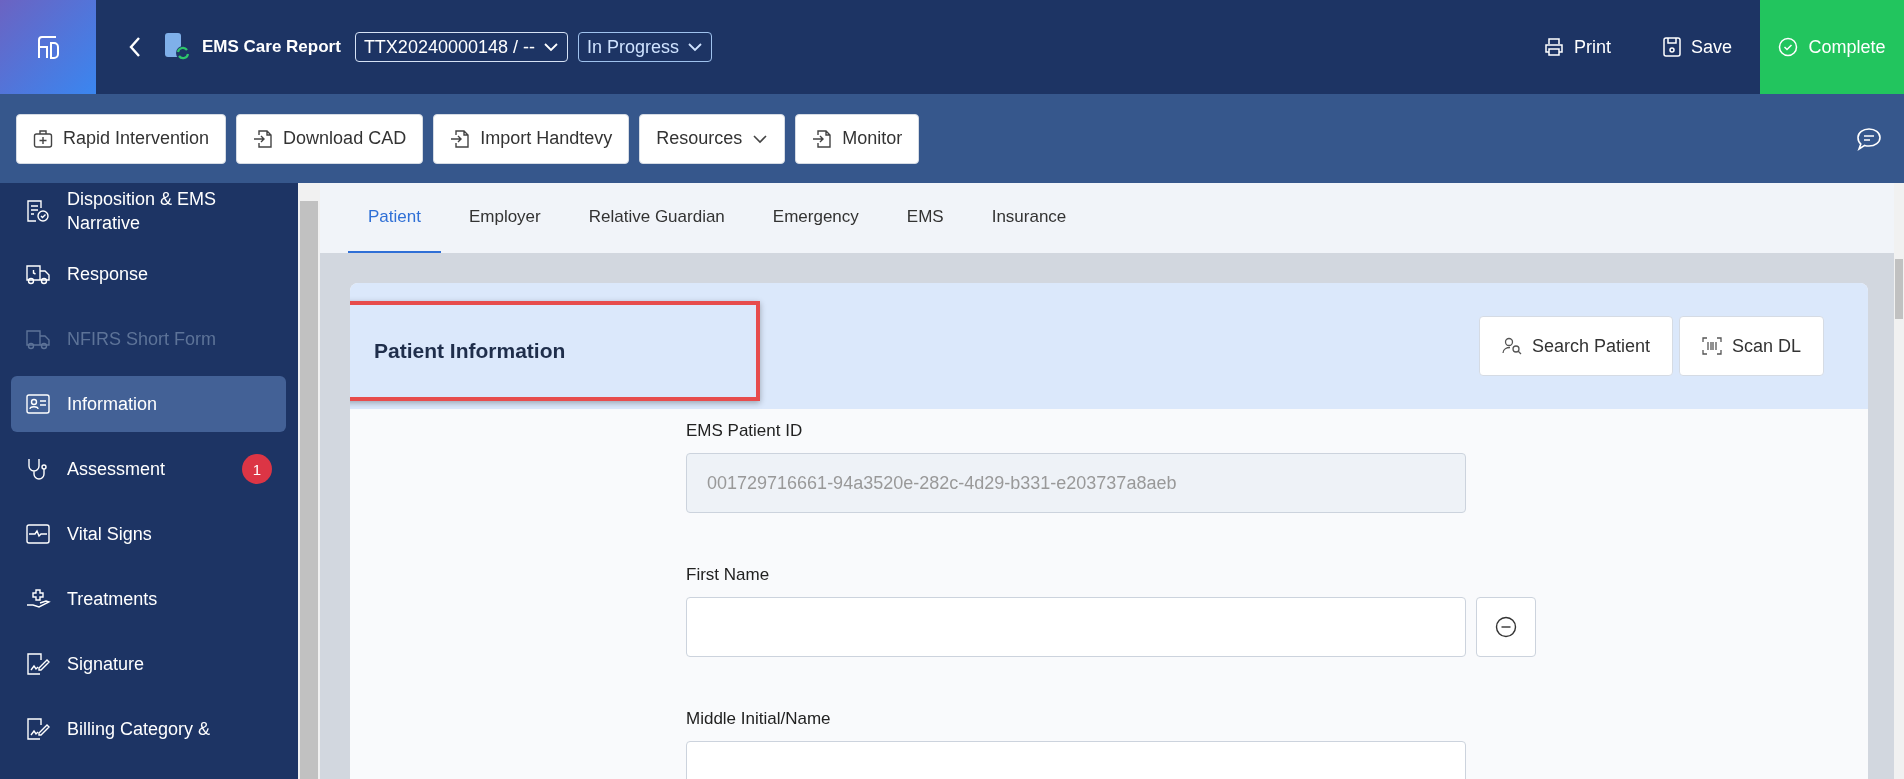  What do you see at coordinates (178, 47) in the screenshot?
I see `report-sync-icon` at bounding box center [178, 47].